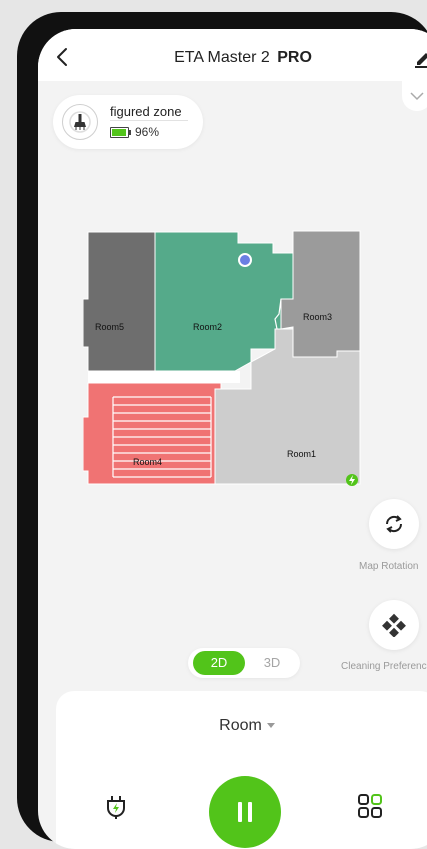  I want to click on top-bar: ETA Master 2 PRO, so click(232, 55).